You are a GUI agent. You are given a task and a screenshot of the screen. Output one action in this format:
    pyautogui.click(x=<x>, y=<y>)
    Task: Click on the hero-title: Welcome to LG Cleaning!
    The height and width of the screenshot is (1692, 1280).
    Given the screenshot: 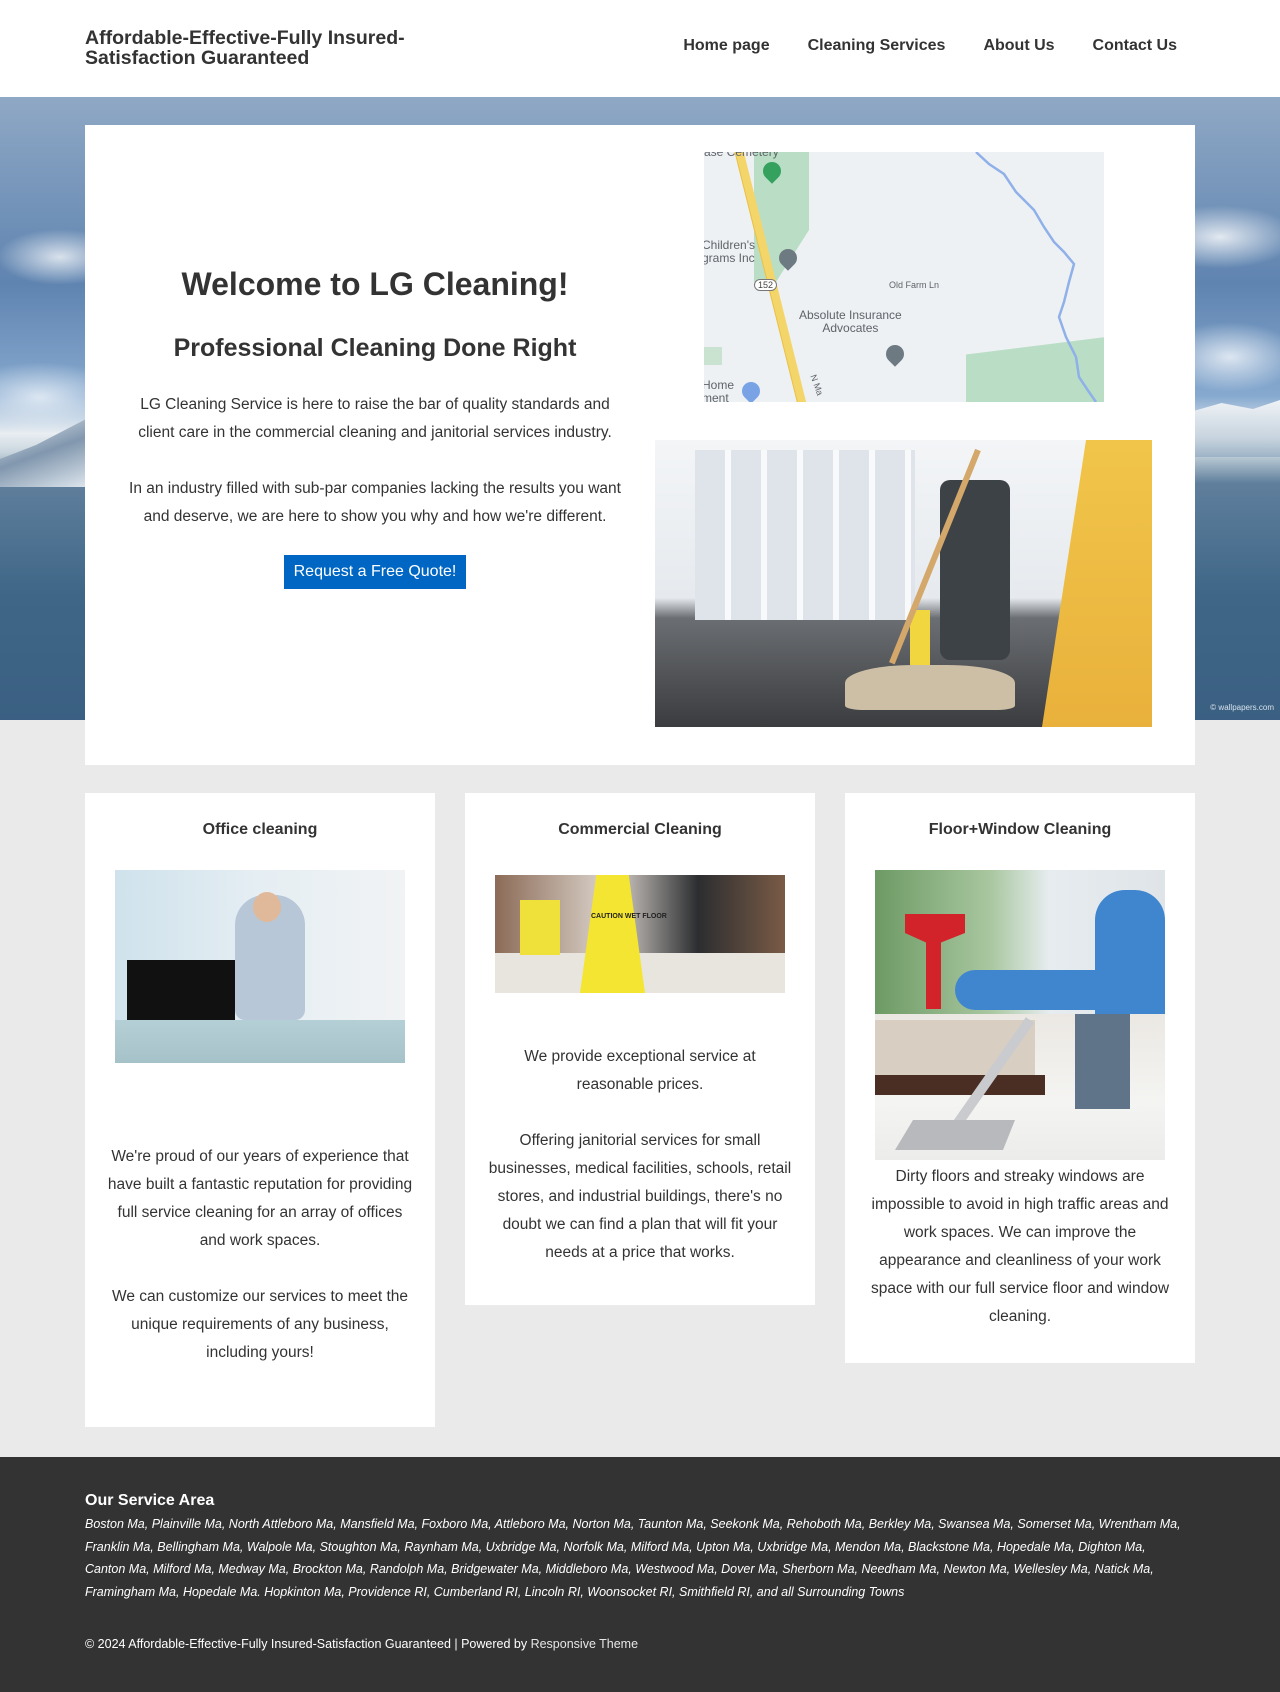 What is the action you would take?
    pyautogui.click(x=375, y=284)
    